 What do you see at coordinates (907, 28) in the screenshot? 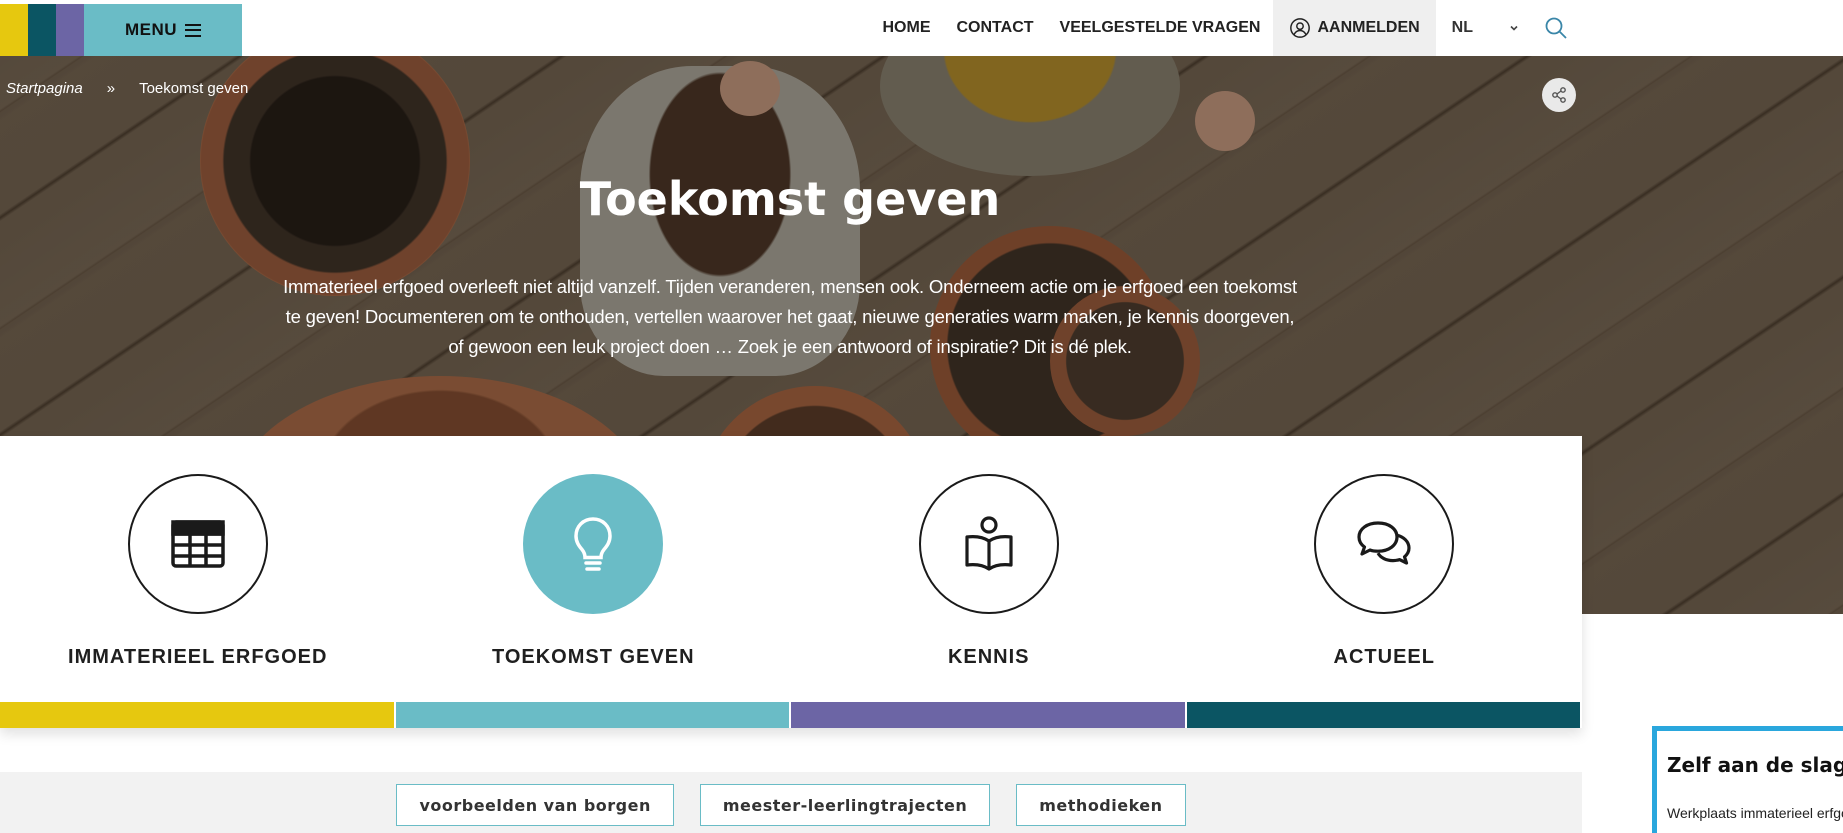
I see `nav-home: HOME` at bounding box center [907, 28].